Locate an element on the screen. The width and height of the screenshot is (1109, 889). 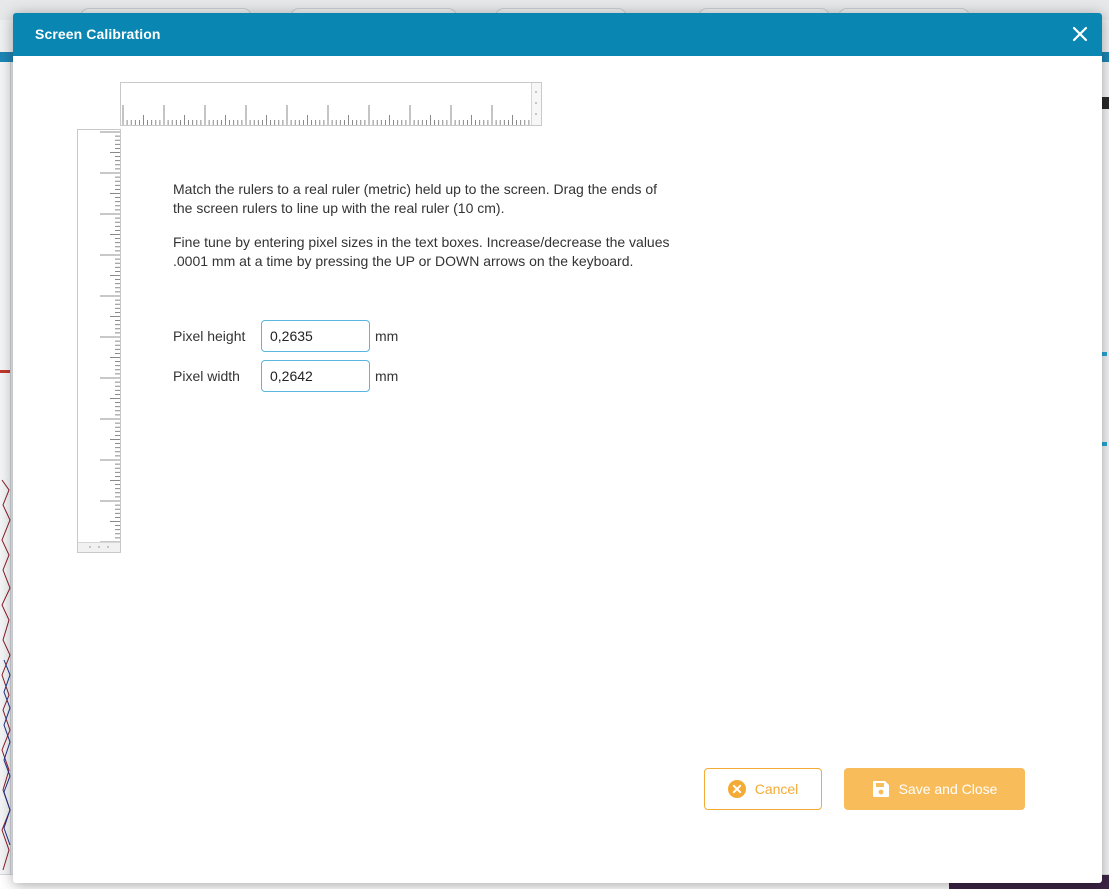
pixel-width-input is located at coordinates (315, 376).